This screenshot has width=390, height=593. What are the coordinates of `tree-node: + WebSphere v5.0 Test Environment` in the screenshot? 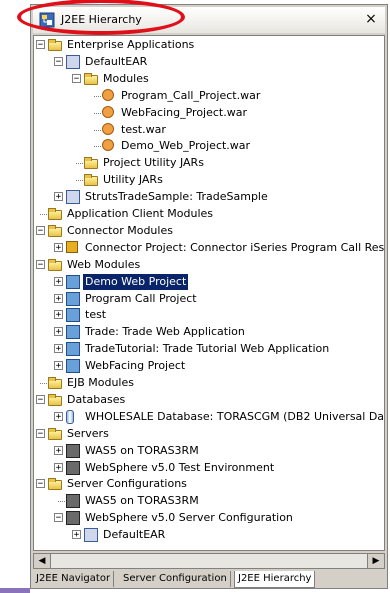 It's located at (209, 468).